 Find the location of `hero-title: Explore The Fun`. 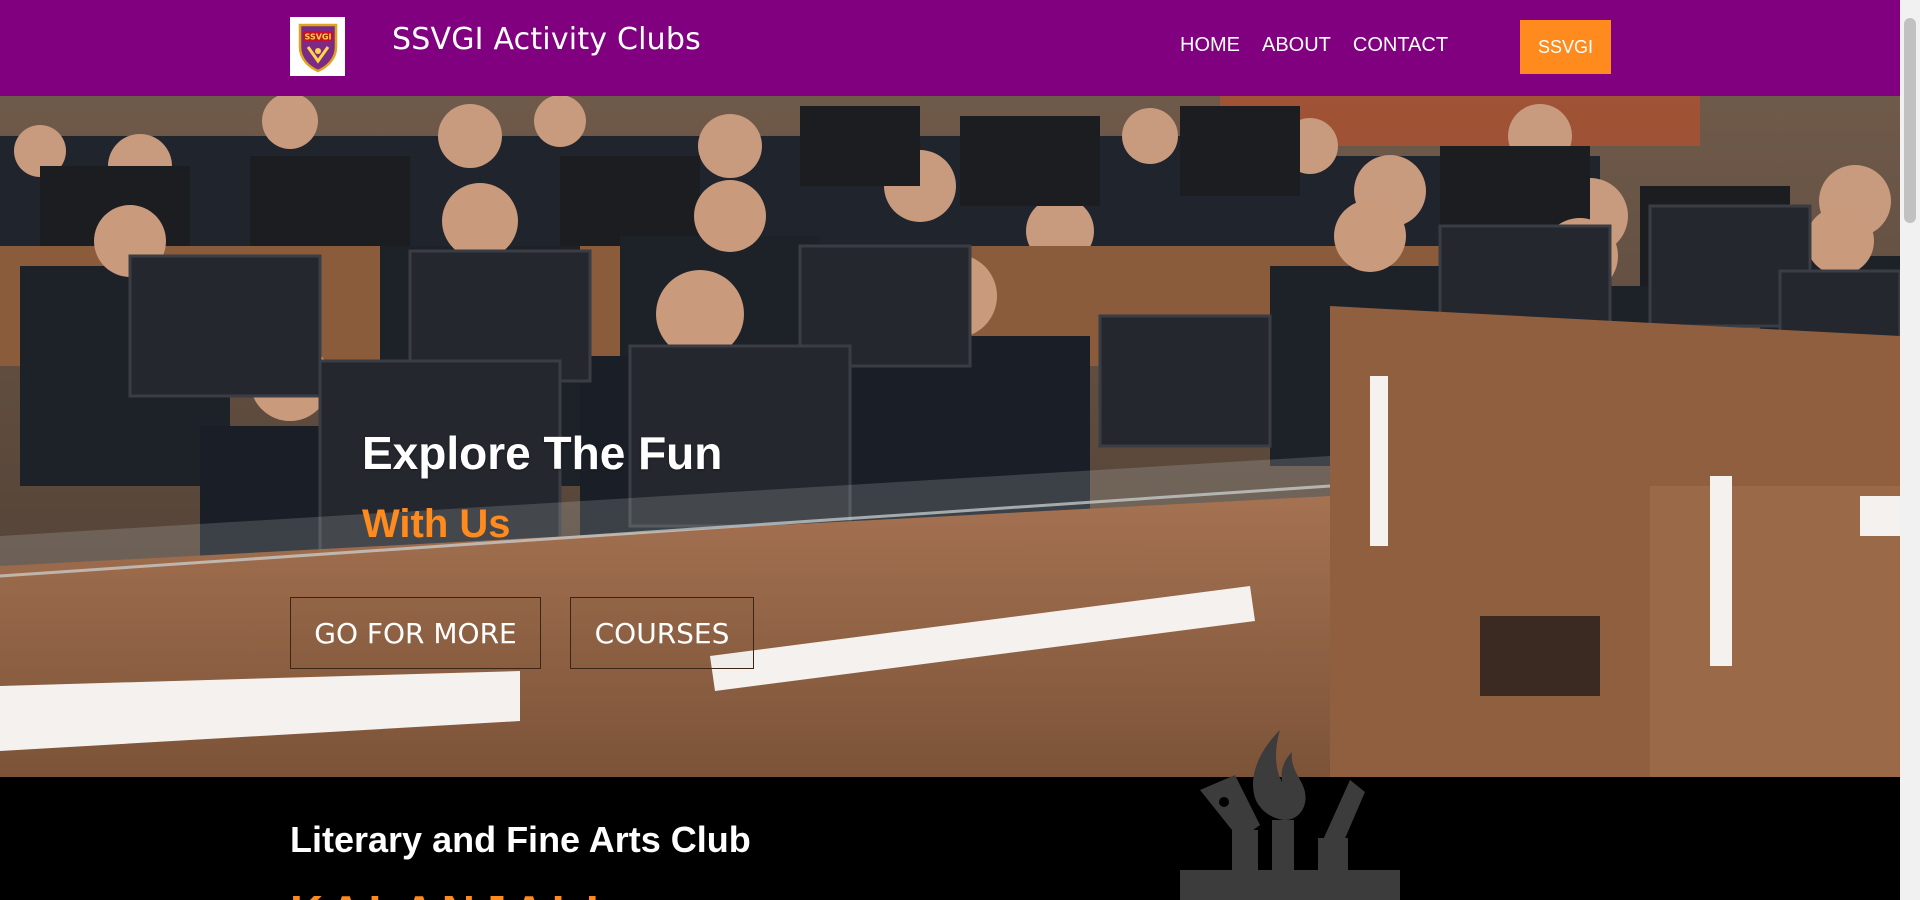

hero-title: Explore The Fun is located at coordinates (542, 453).